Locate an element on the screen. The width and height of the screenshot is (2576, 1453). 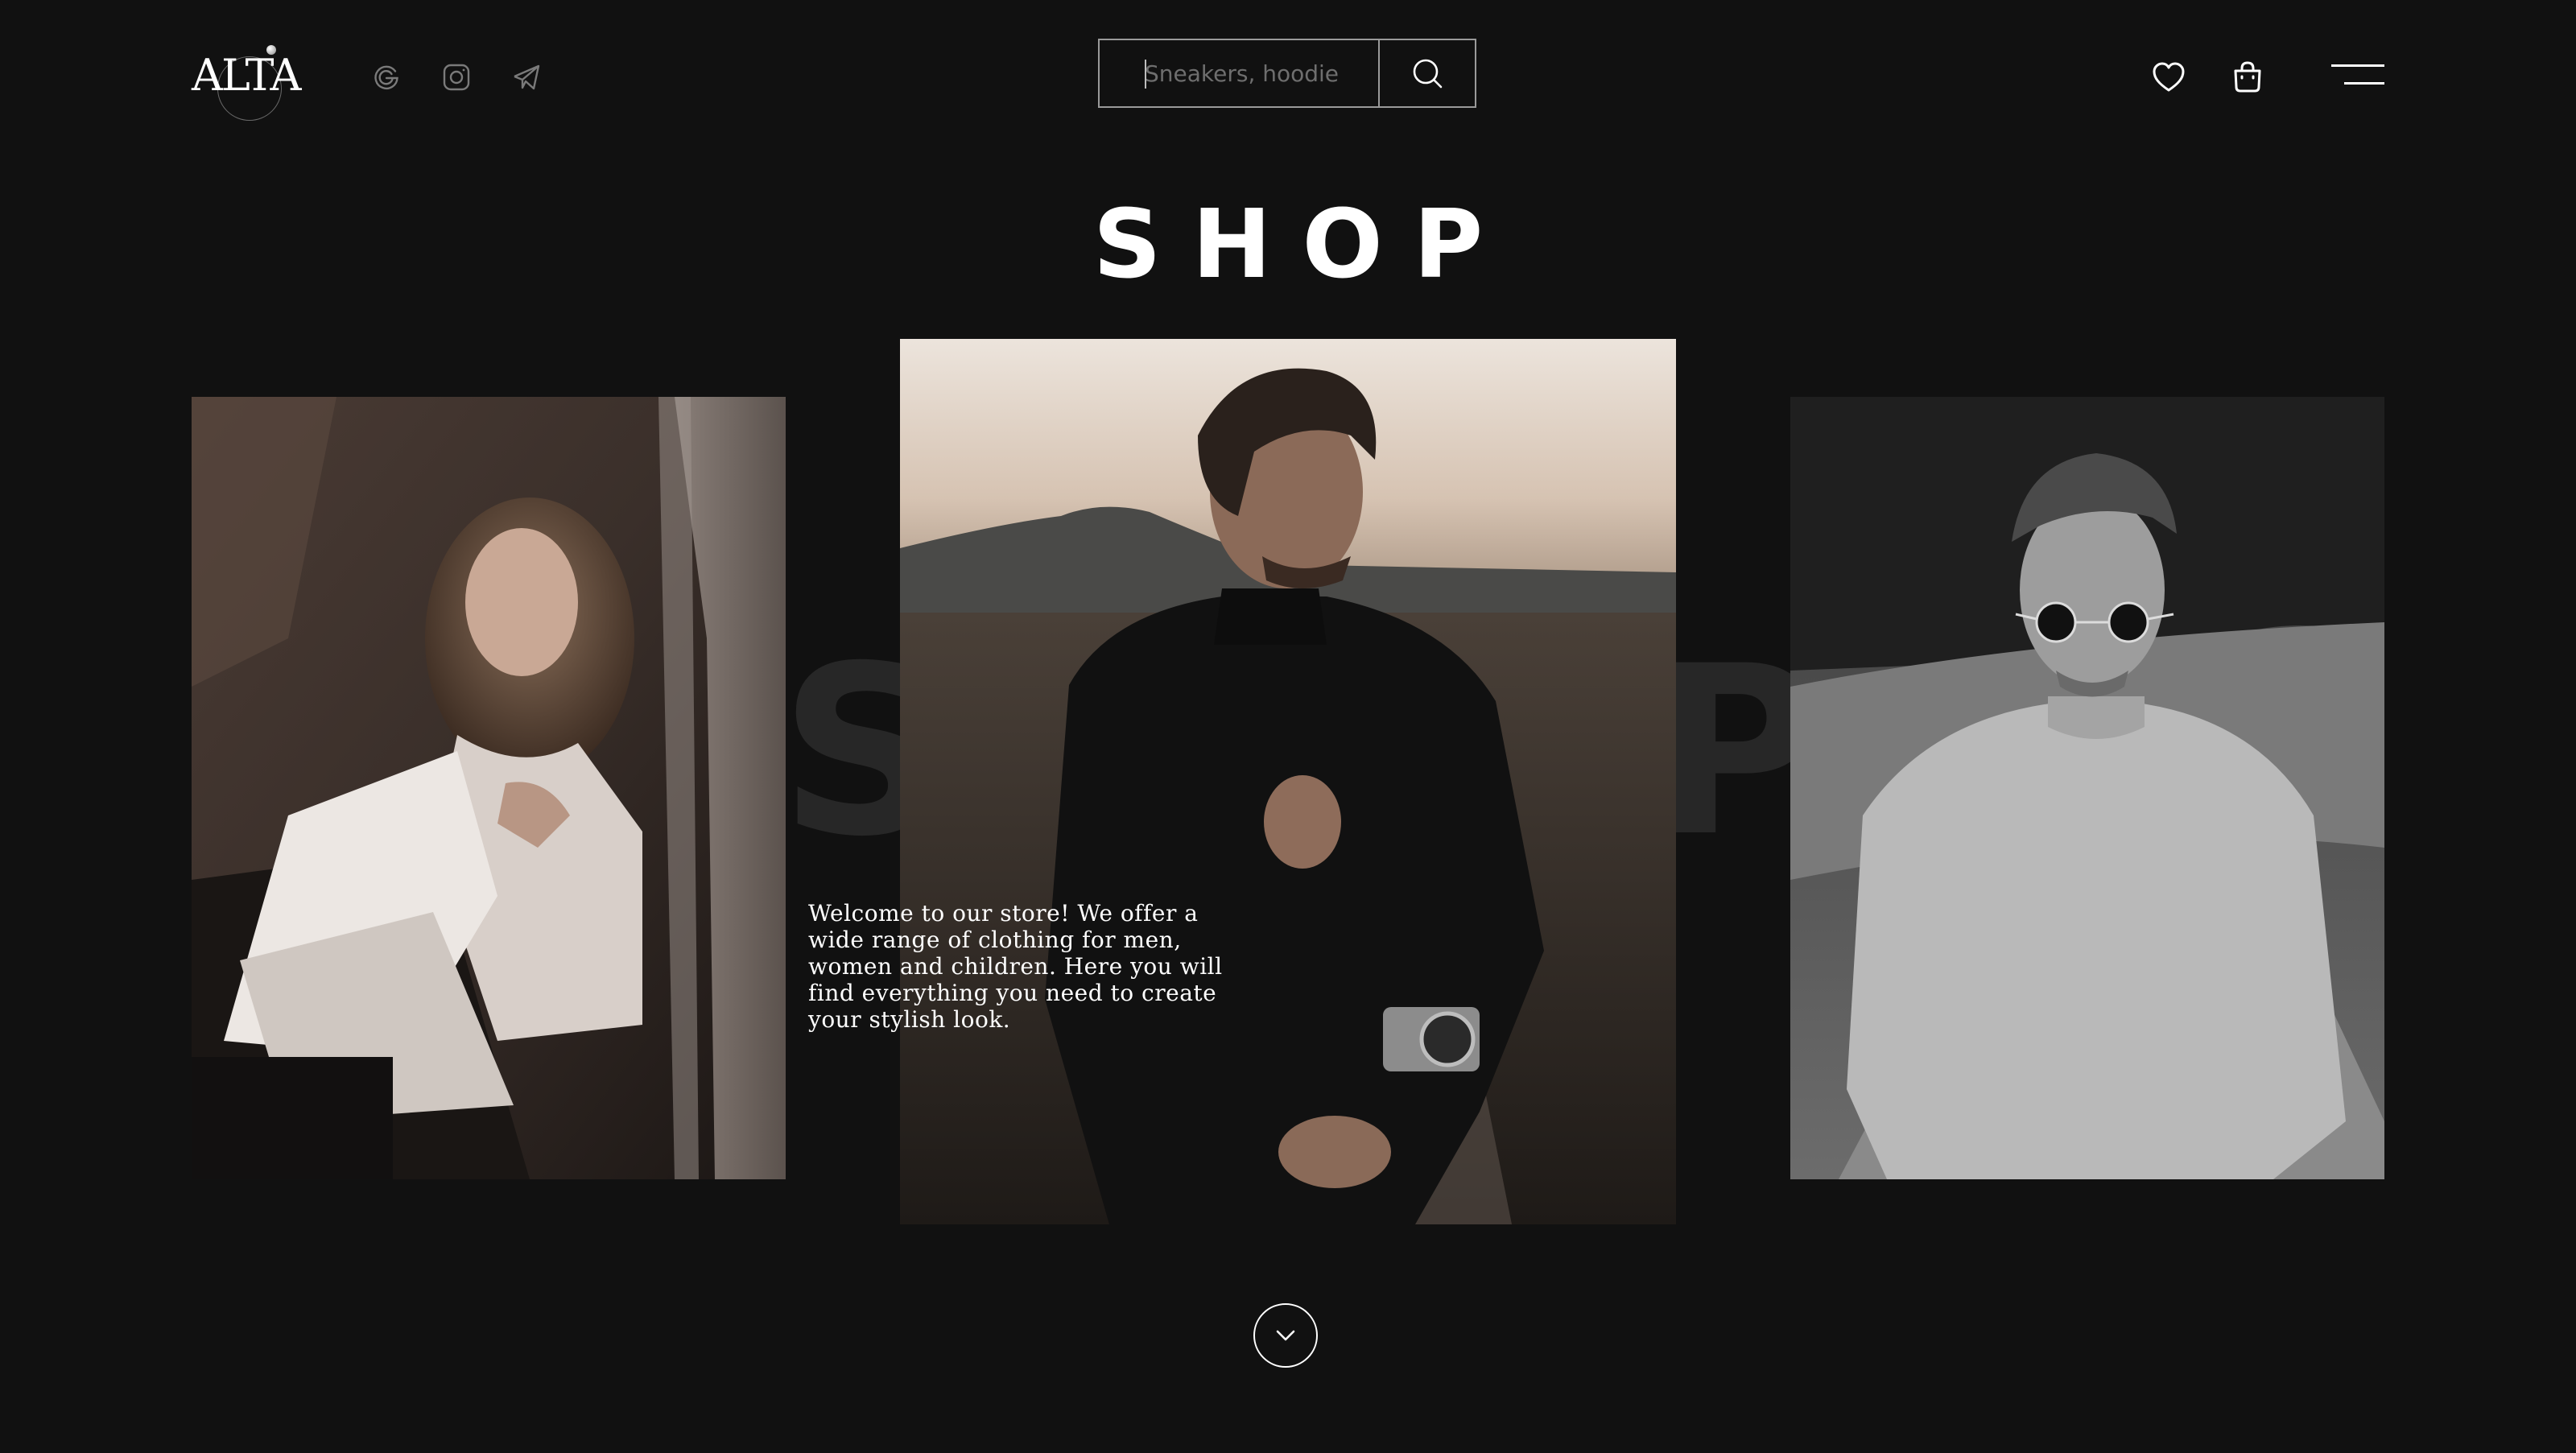
chevron-down-icon is located at coordinates (1285, 1336).